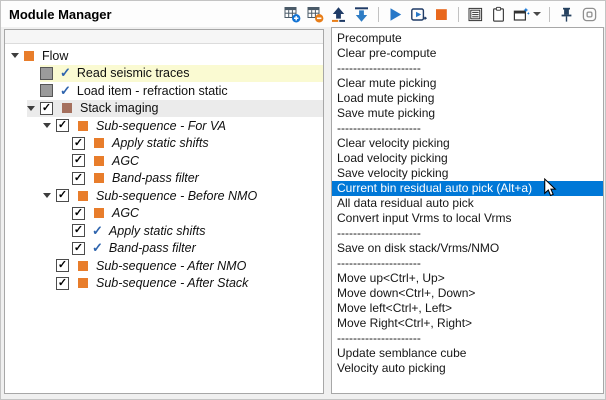  I want to click on menu-item: Load velocity picking, so click(467, 158).